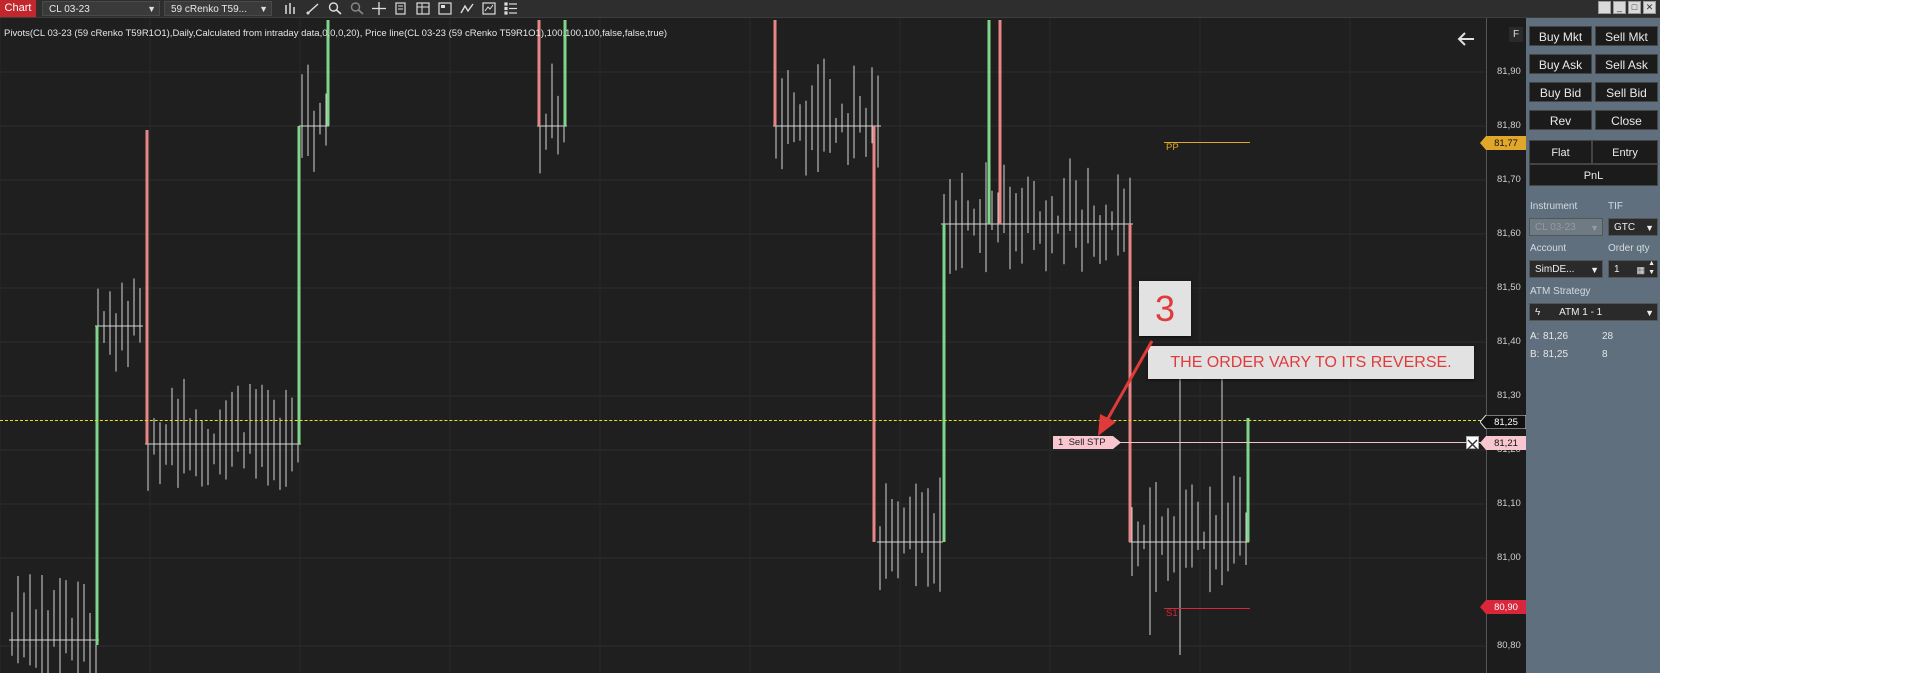  Describe the element at coordinates (1593, 175) in the screenshot. I see `pnl-display: PnL` at that location.